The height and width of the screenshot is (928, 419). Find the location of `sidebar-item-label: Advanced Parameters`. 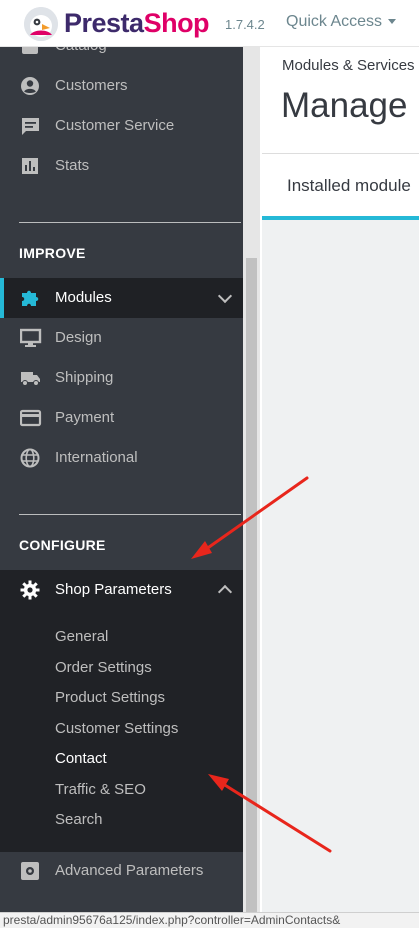

sidebar-item-label: Advanced Parameters is located at coordinates (129, 870).